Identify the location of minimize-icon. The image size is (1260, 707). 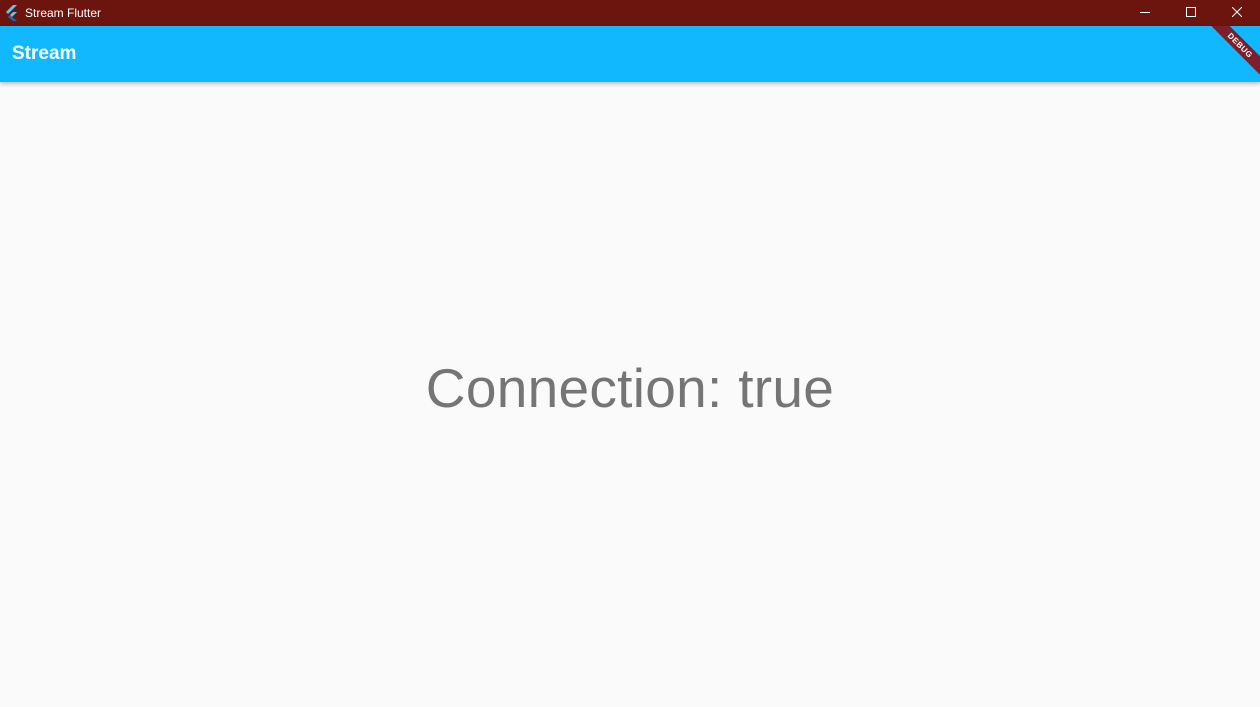
(1145, 13).